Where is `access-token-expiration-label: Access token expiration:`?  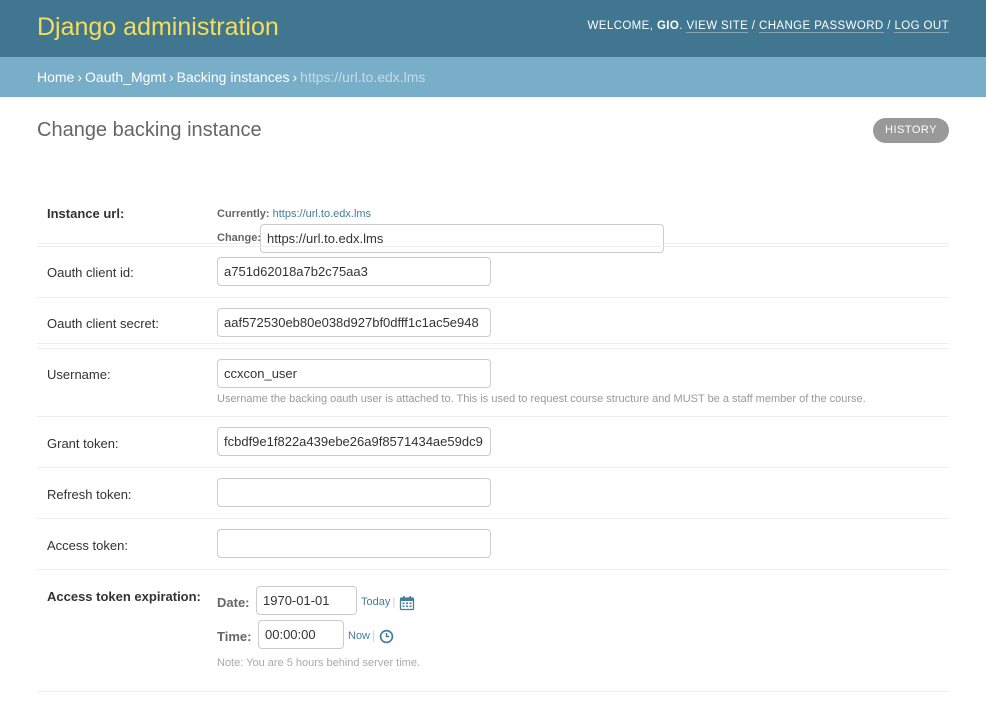 access-token-expiration-label: Access token expiration: is located at coordinates (124, 596).